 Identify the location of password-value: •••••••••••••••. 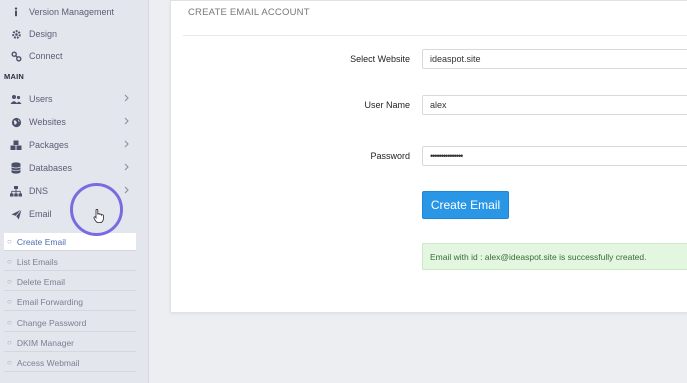
(446, 156).